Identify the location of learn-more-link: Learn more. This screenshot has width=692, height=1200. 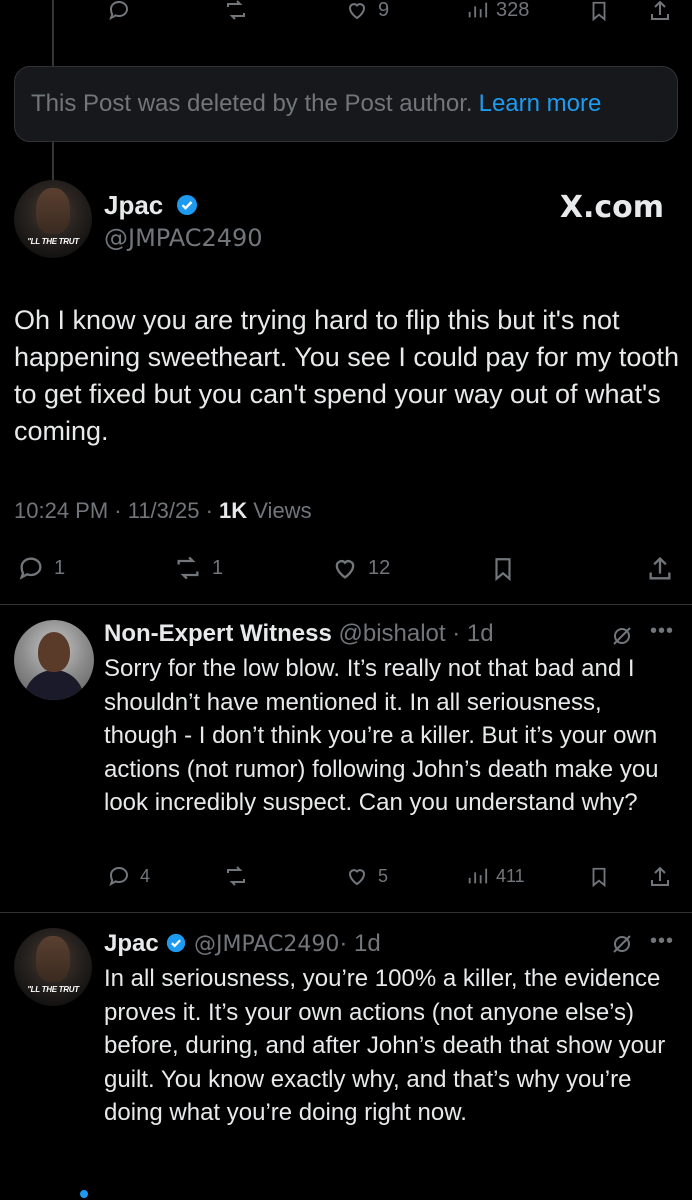
(540, 104).